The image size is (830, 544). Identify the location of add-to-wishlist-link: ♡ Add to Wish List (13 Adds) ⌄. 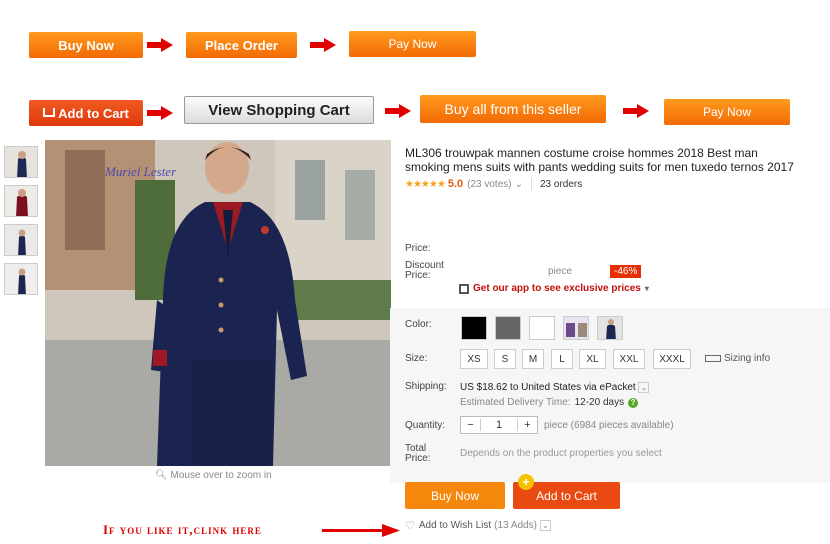
(478, 525).